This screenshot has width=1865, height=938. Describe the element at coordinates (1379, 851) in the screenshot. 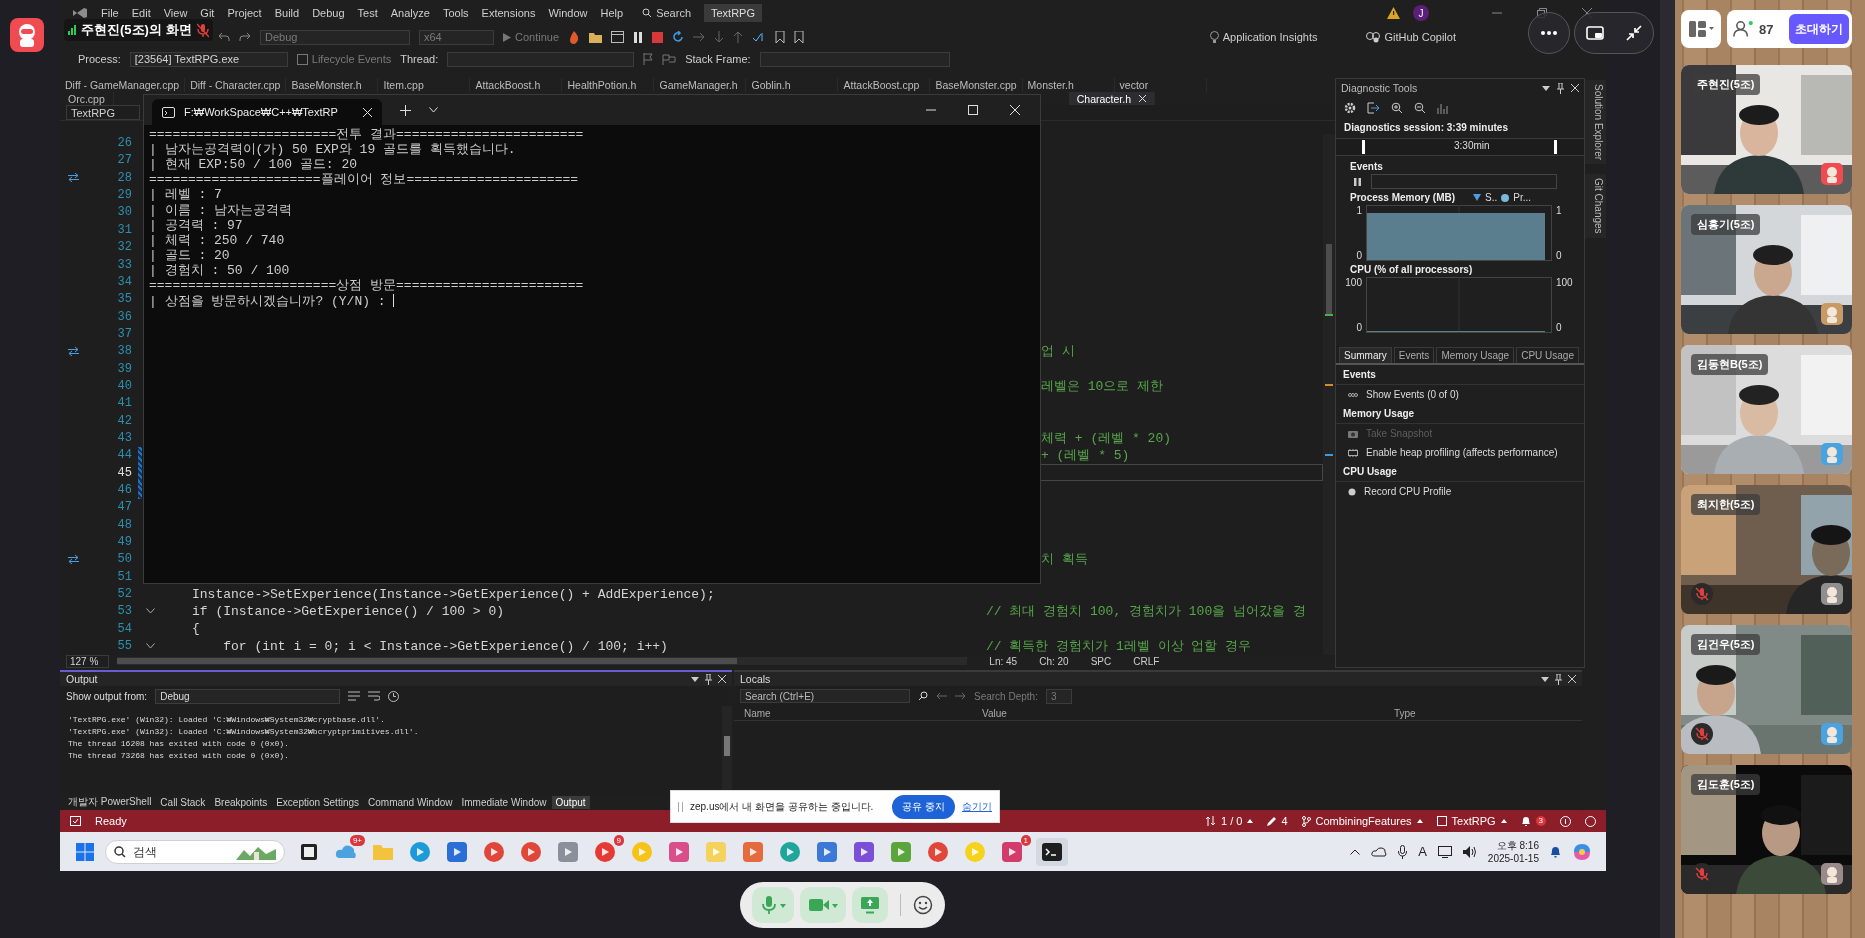

I see `cloud-icon` at that location.